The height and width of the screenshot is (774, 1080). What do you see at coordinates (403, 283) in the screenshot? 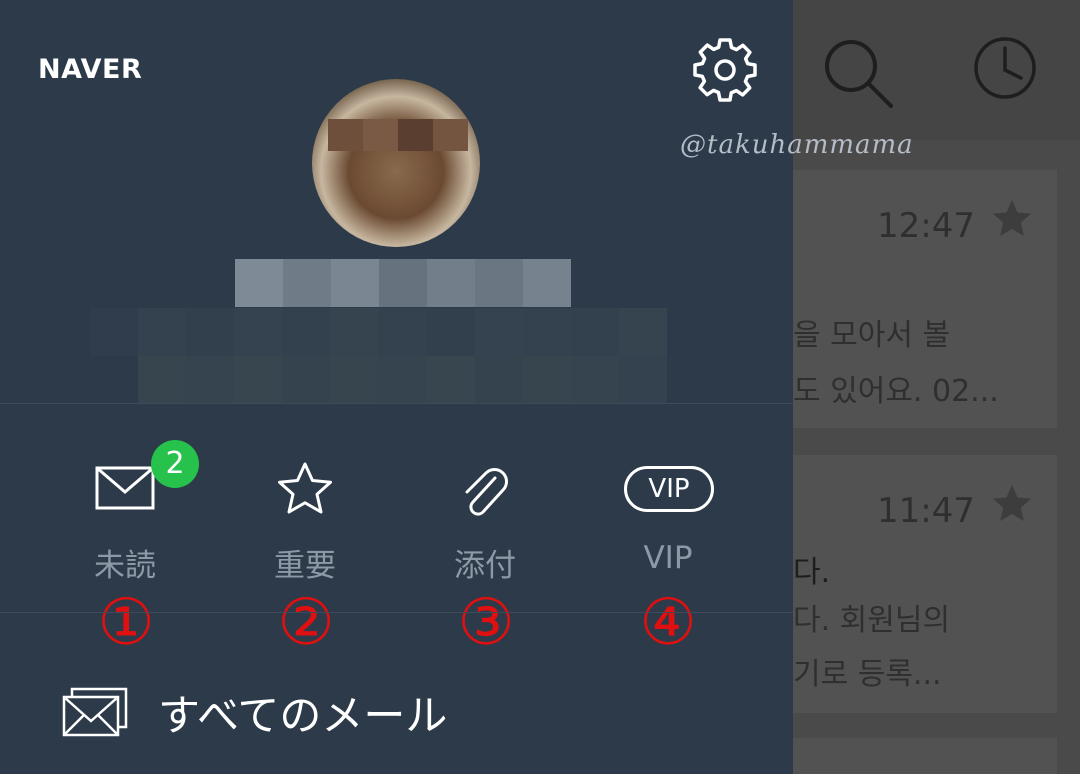
I see `blurred-user-name` at bounding box center [403, 283].